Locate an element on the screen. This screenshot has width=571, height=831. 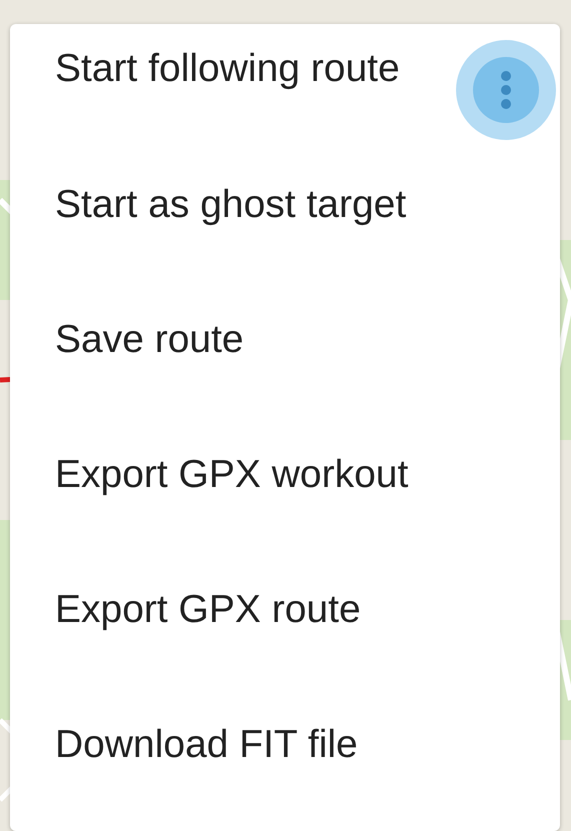
menu-item: Download FIT file is located at coordinates (184, 744).